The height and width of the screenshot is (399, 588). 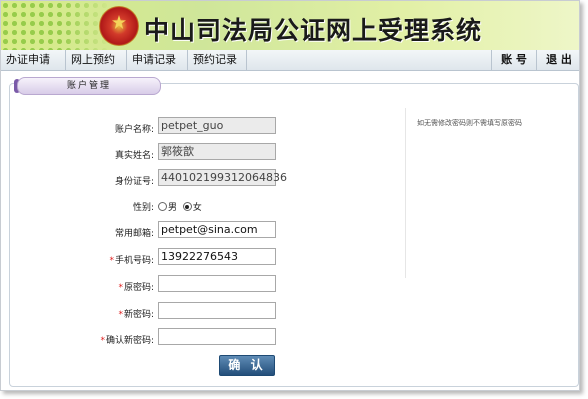 What do you see at coordinates (217, 256) in the screenshot?
I see `phone-field: 13922276543` at bounding box center [217, 256].